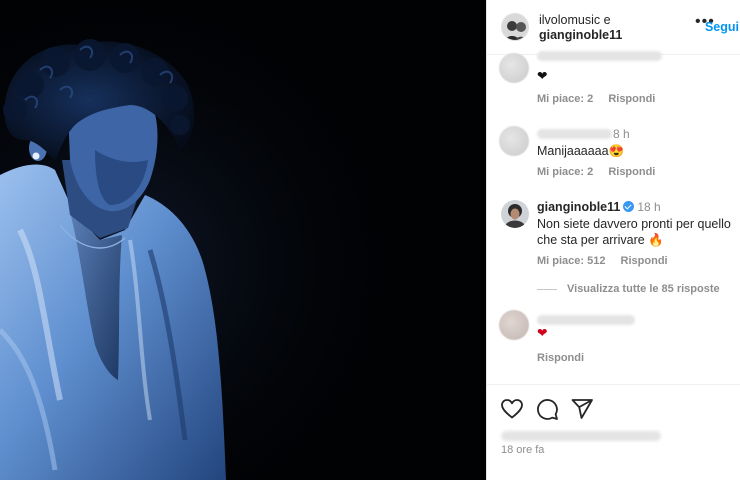 This screenshot has height=480, width=740. What do you see at coordinates (580, 20) in the screenshot?
I see `author-line-1: ilvolomusic e` at bounding box center [580, 20].